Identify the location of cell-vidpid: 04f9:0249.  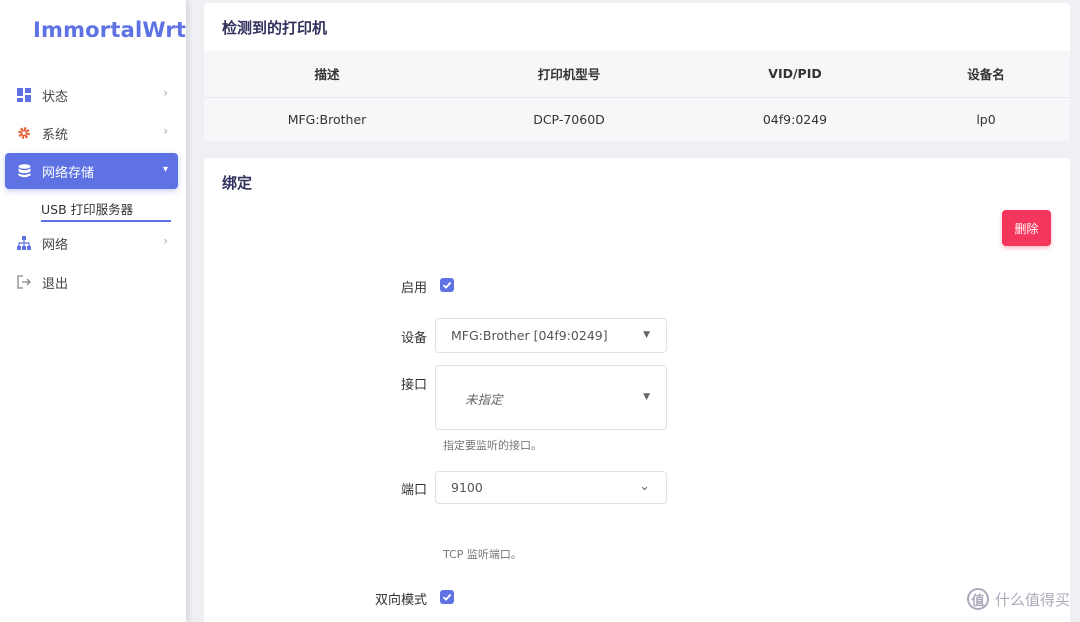
(795, 118).